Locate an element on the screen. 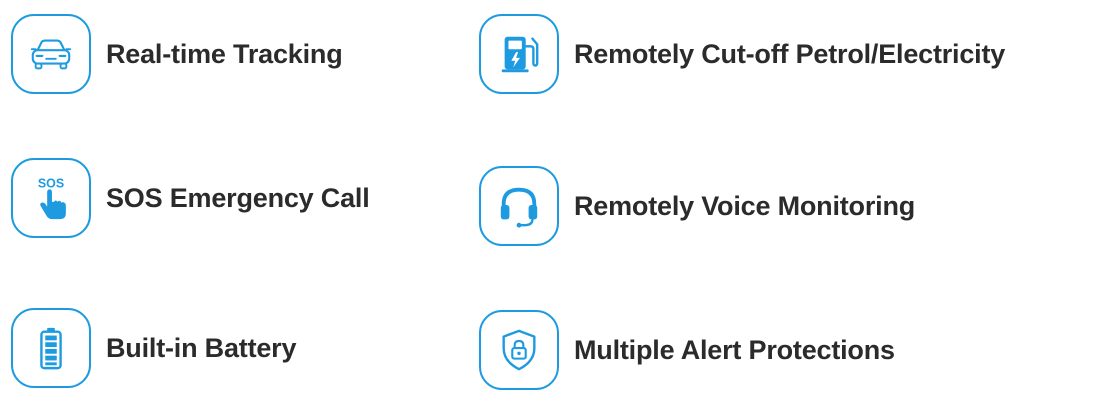 This screenshot has width=1104, height=400. feature-label: SOS Emergency Call is located at coordinates (238, 197).